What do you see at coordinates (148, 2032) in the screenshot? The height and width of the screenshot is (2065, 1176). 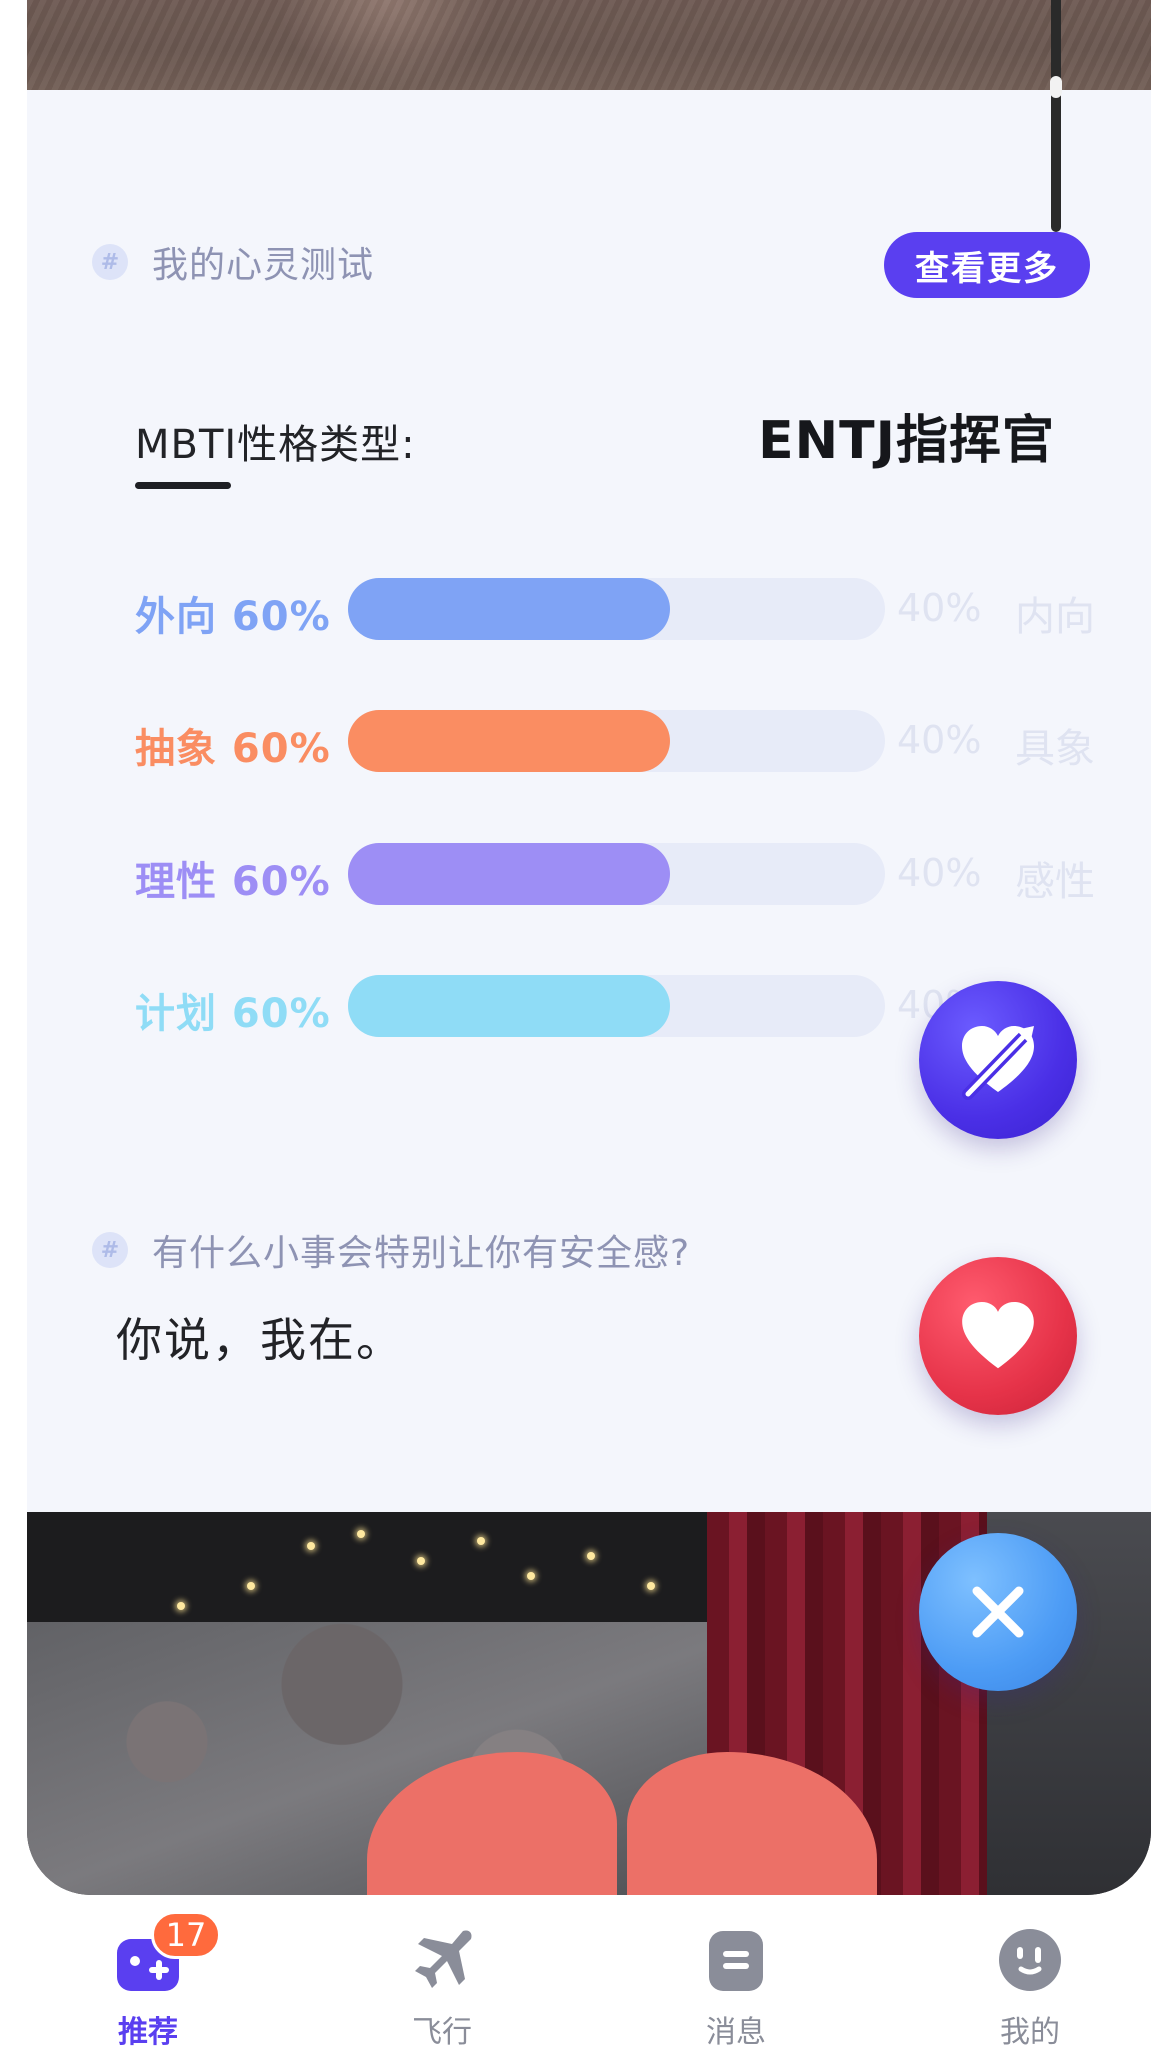 I see `tab-label: 推荐` at bounding box center [148, 2032].